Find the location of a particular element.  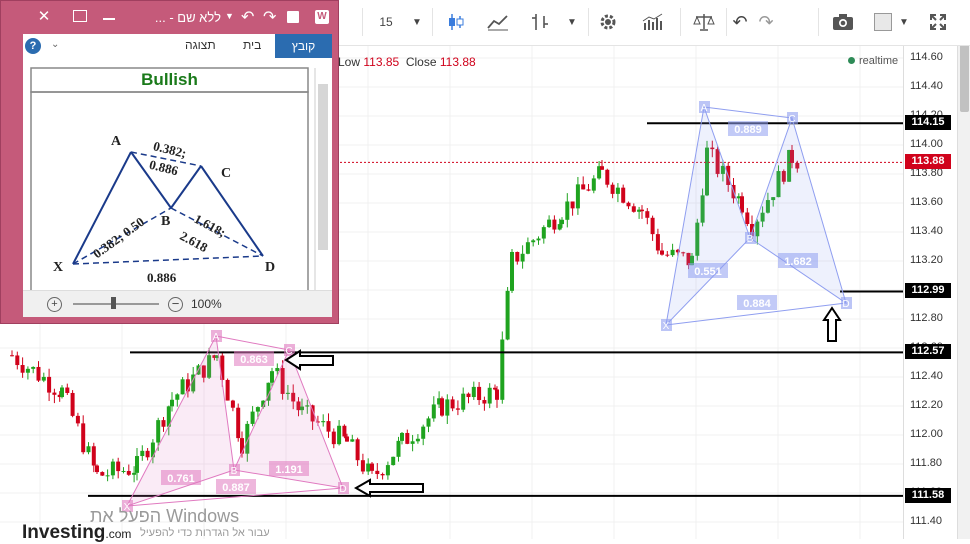

help-icon: ? is located at coordinates (33, 46).